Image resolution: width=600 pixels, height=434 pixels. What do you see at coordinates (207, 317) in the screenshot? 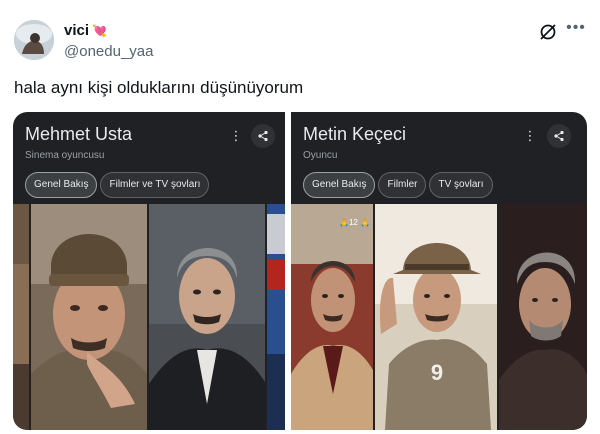
I see `photo-mehmet-usta-suit` at bounding box center [207, 317].